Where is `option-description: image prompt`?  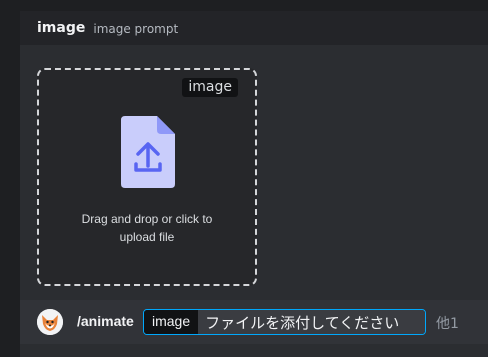
option-description: image prompt is located at coordinates (136, 29).